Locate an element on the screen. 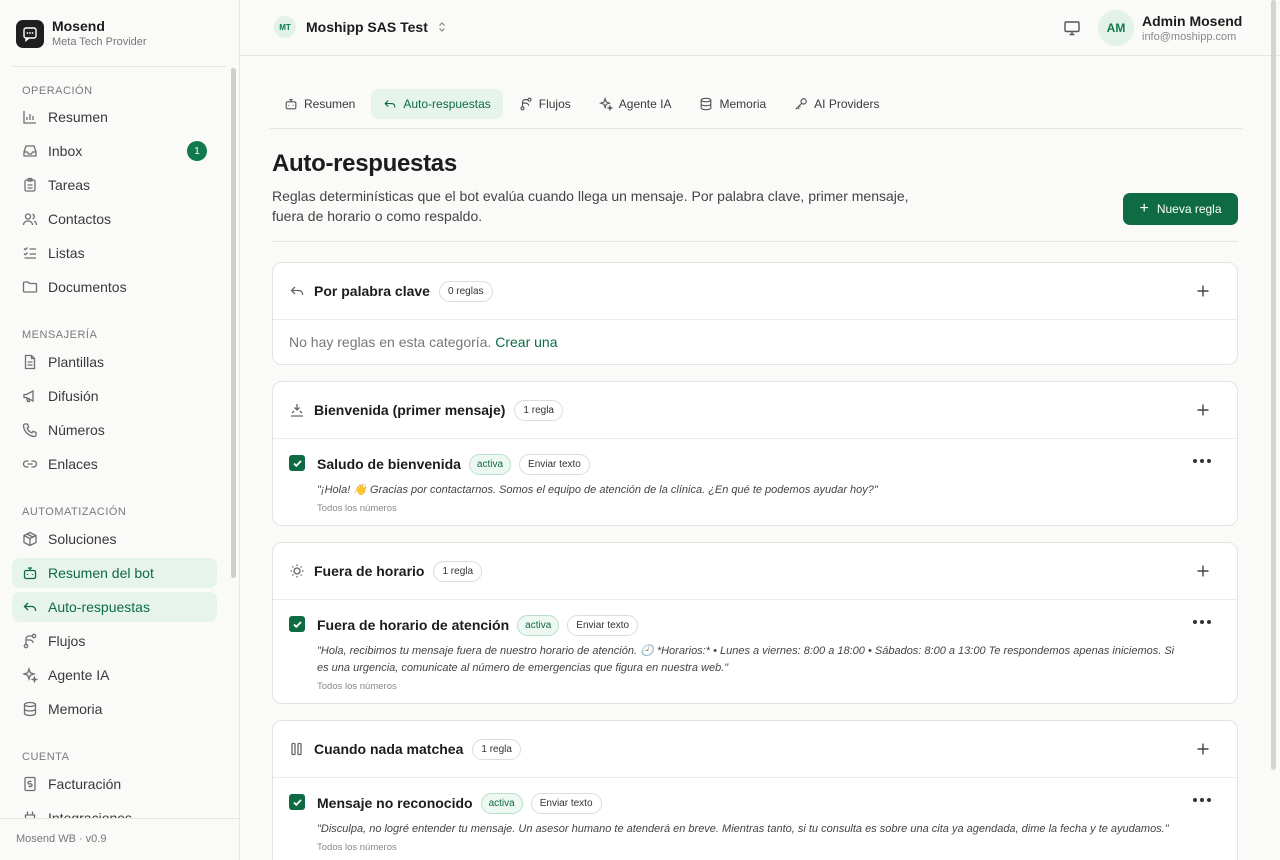  key-icon is located at coordinates (801, 104).